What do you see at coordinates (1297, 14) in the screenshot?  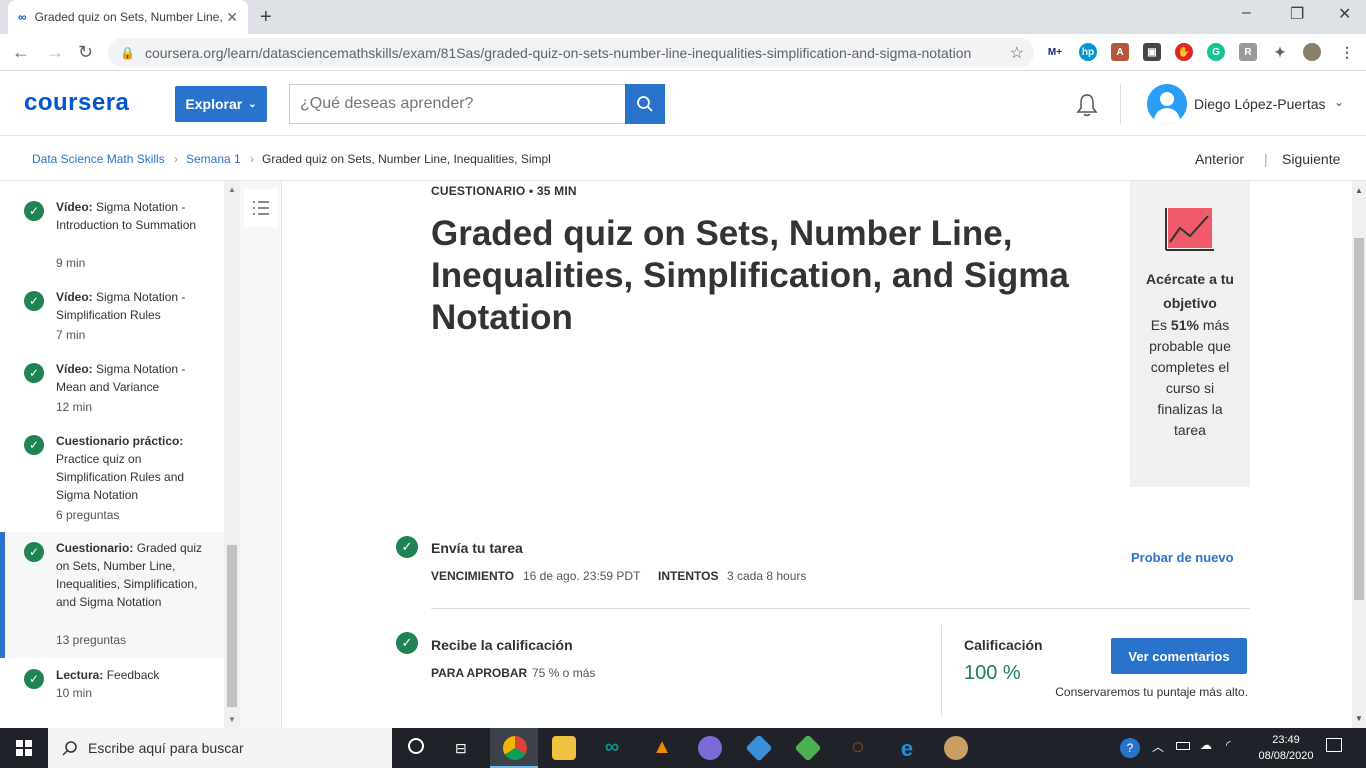 I see `maximize-icon: ❐` at bounding box center [1297, 14].